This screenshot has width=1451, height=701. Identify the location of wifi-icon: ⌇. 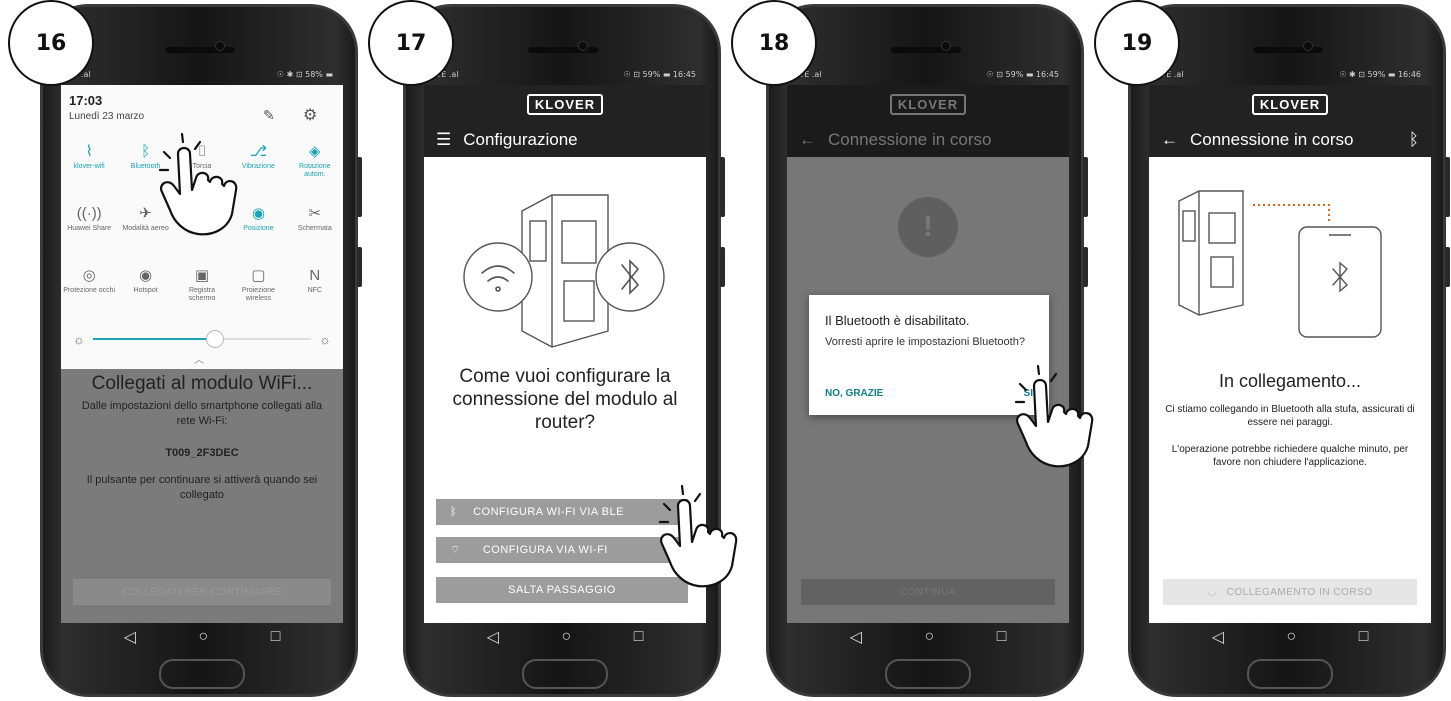
(89, 151).